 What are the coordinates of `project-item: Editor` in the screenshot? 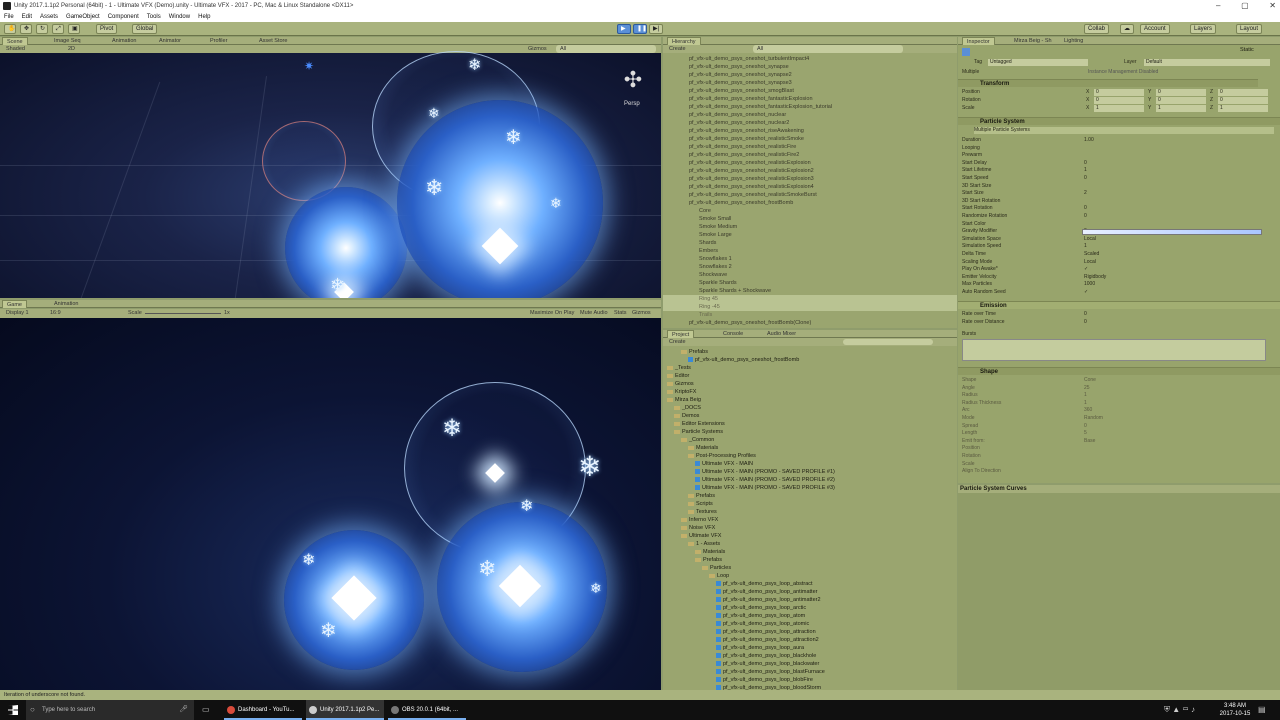 It's located at (678, 376).